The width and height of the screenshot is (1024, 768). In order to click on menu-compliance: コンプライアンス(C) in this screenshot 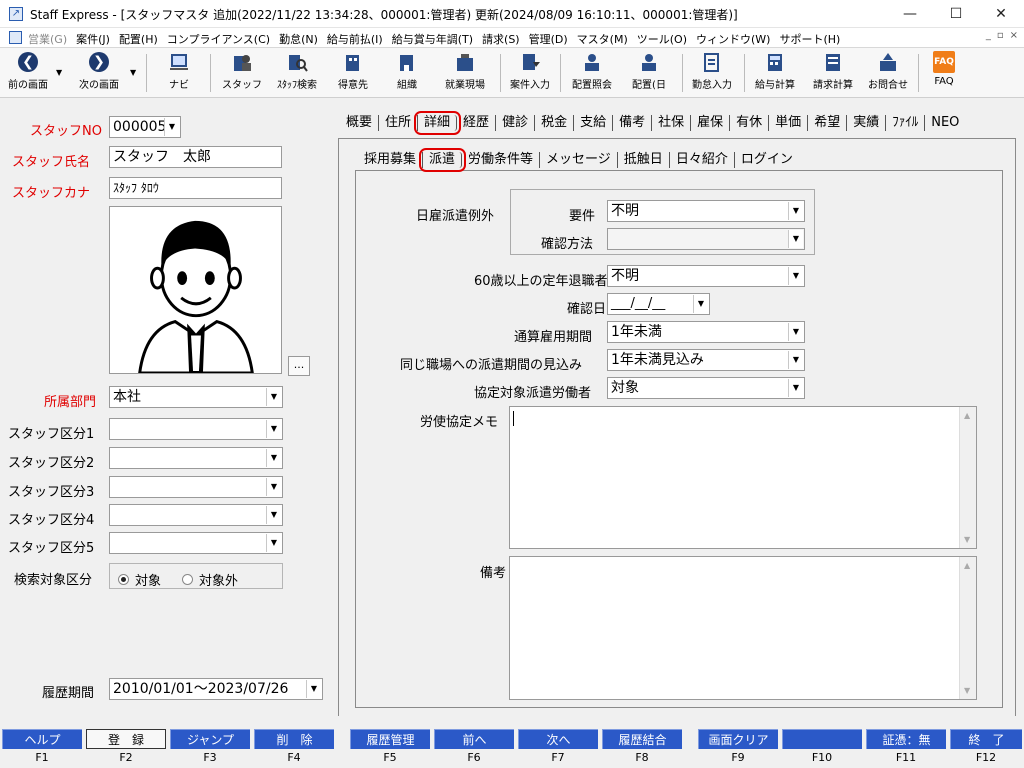, I will do `click(218, 39)`.